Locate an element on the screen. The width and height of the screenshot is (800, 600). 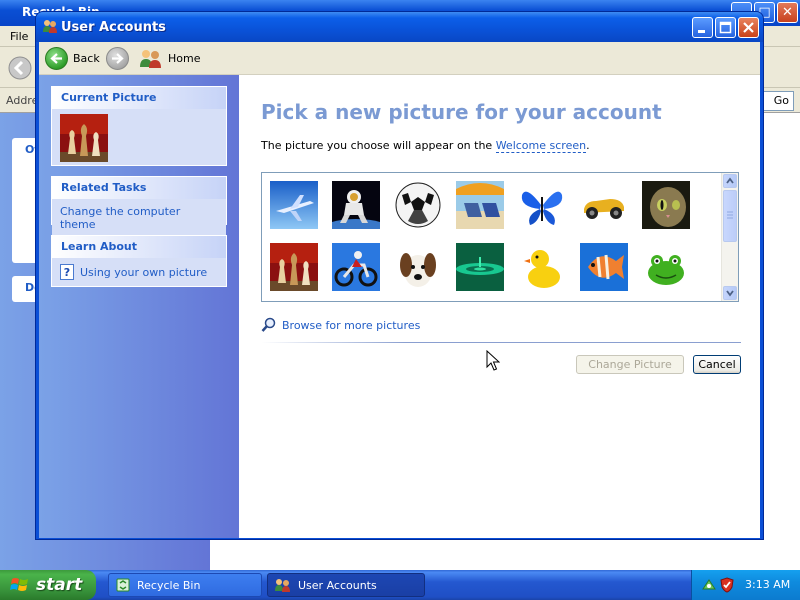
mouse-cursor-icon is located at coordinates (493, 360).